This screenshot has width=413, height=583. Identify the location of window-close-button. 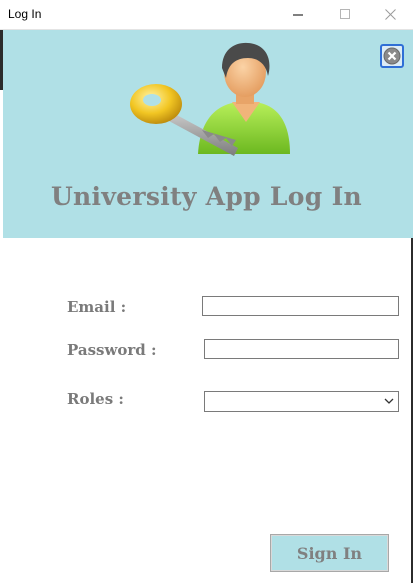
(390, 14).